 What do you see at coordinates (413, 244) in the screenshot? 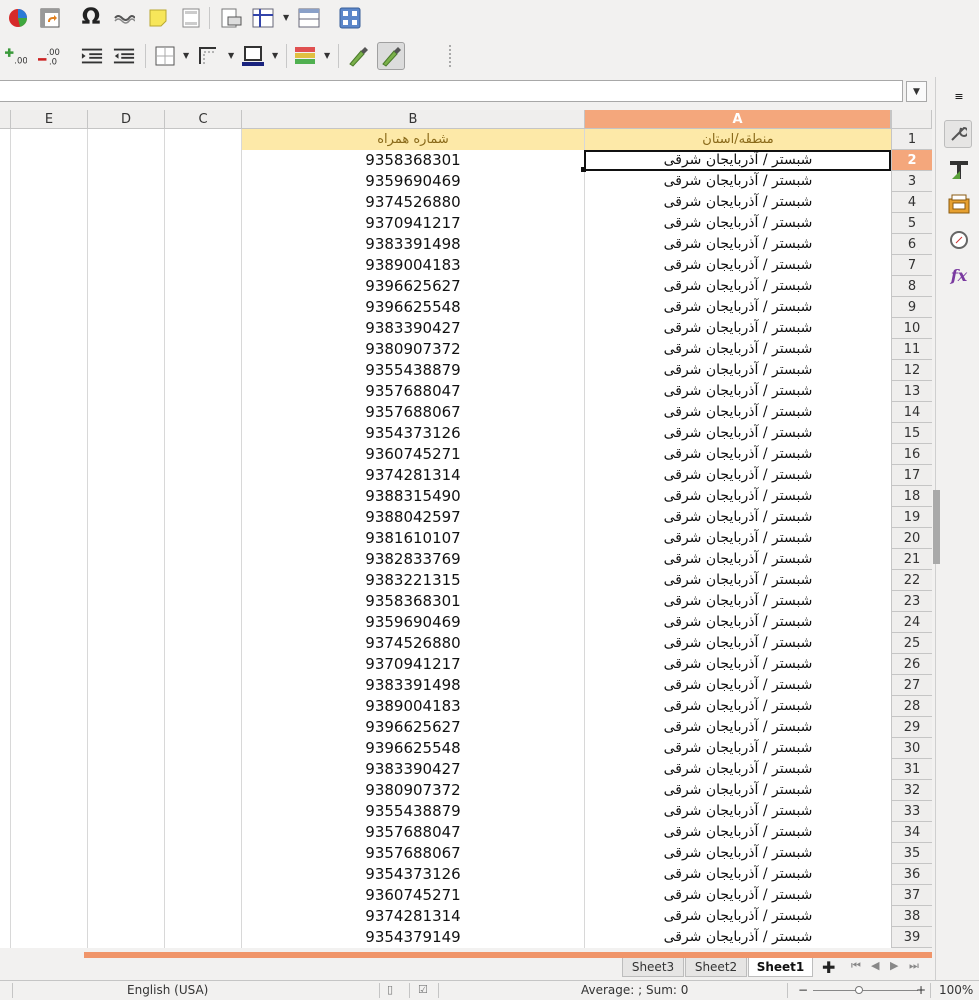
I see `cell-b: 9383391498` at bounding box center [413, 244].